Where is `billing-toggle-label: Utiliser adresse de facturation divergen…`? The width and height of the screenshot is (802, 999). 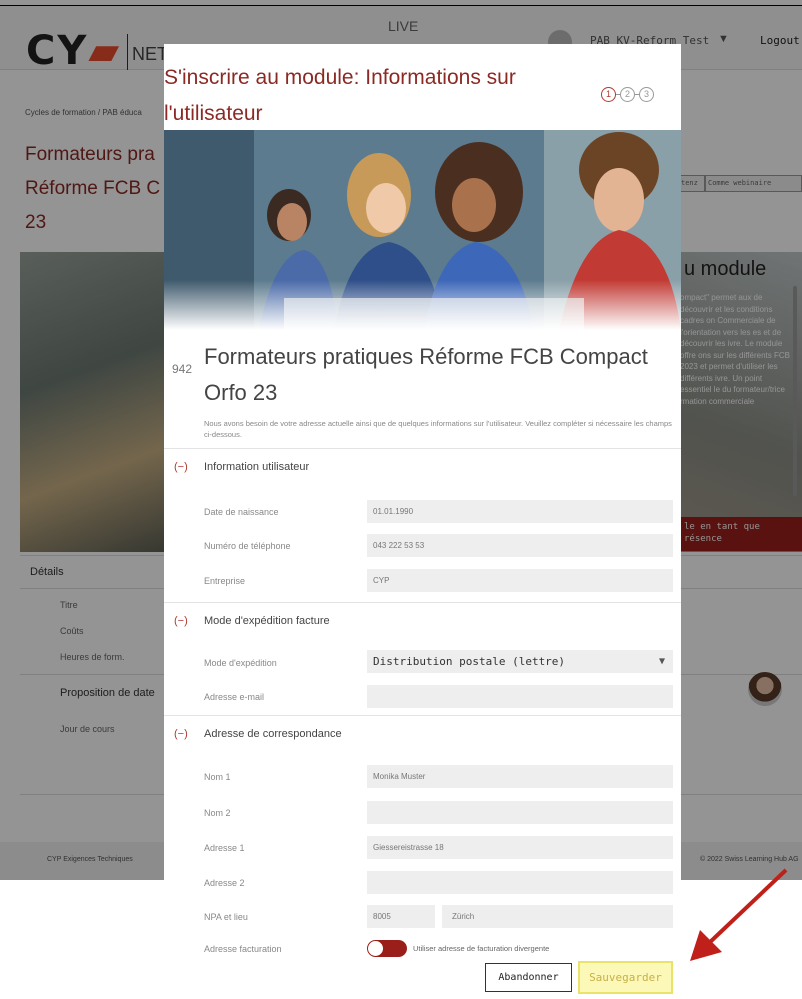 billing-toggle-label: Utiliser adresse de facturation divergen… is located at coordinates (481, 948).